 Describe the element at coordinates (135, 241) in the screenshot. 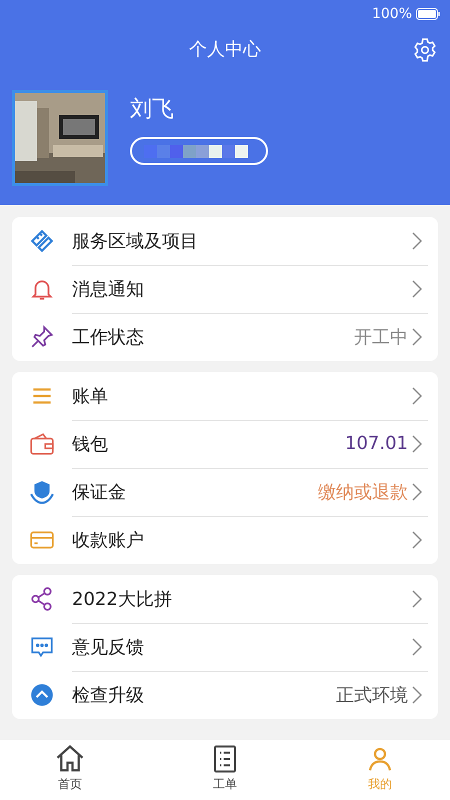

I see `menu-label: 服务区域及项目` at that location.